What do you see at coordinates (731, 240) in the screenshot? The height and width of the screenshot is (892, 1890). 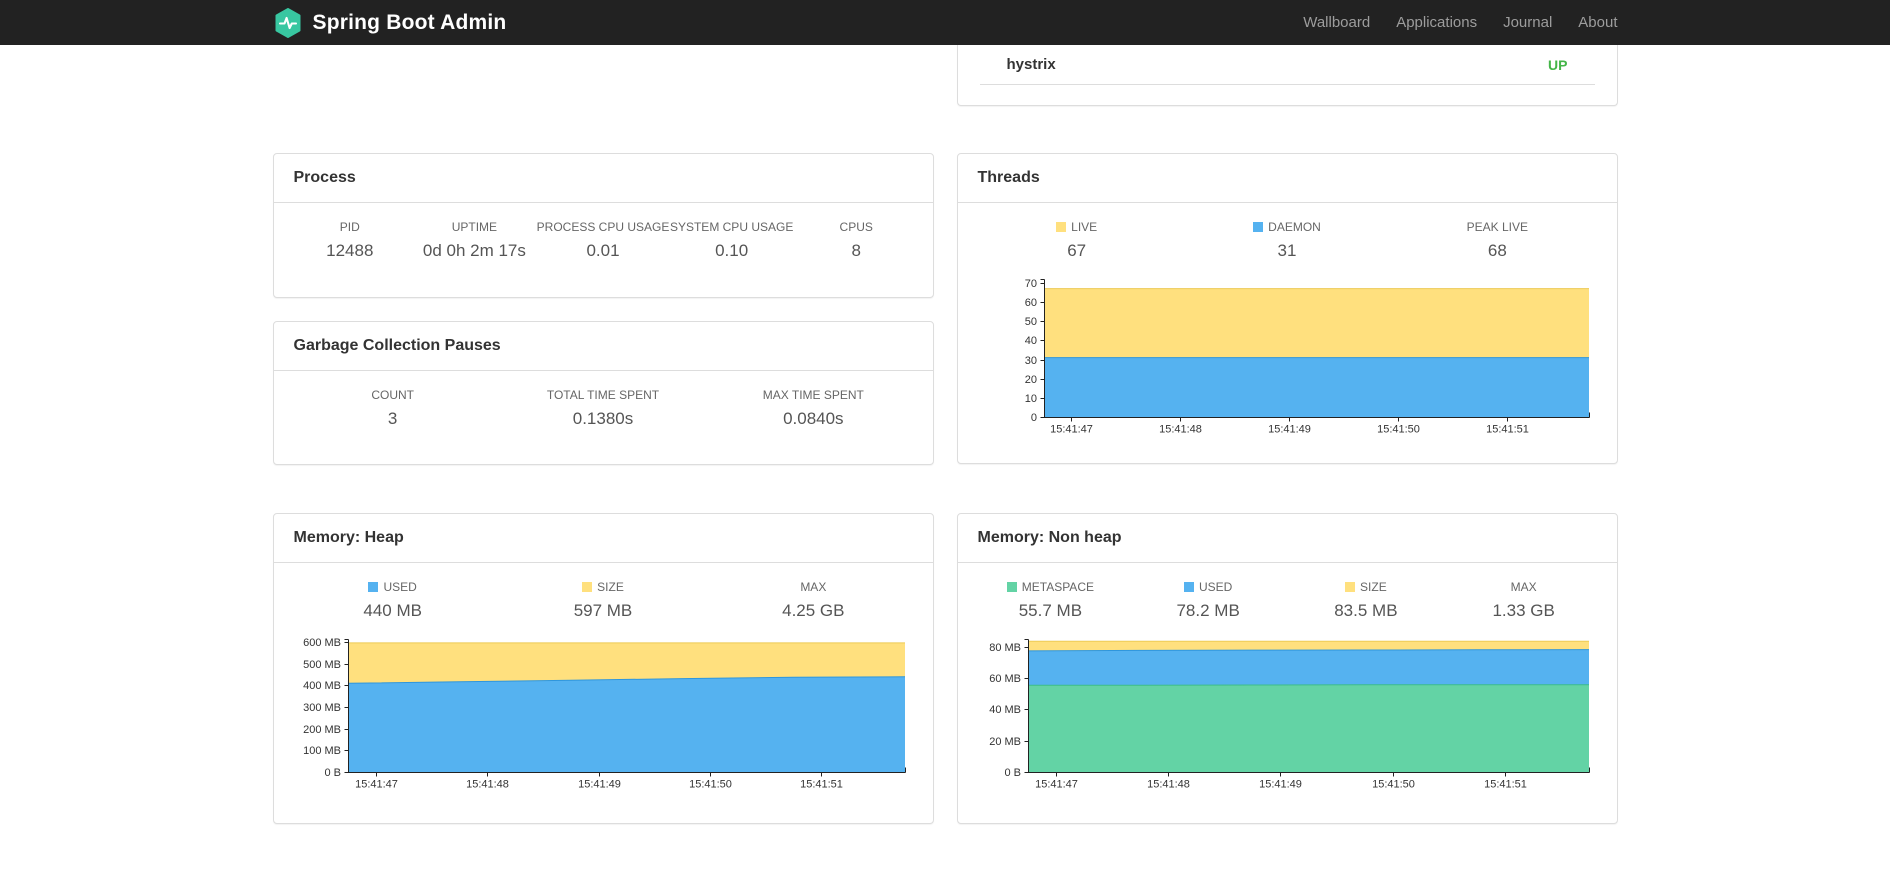 I see `metric-system-cpu-usage: SYSTEM CPU USAGE 0.10` at bounding box center [731, 240].